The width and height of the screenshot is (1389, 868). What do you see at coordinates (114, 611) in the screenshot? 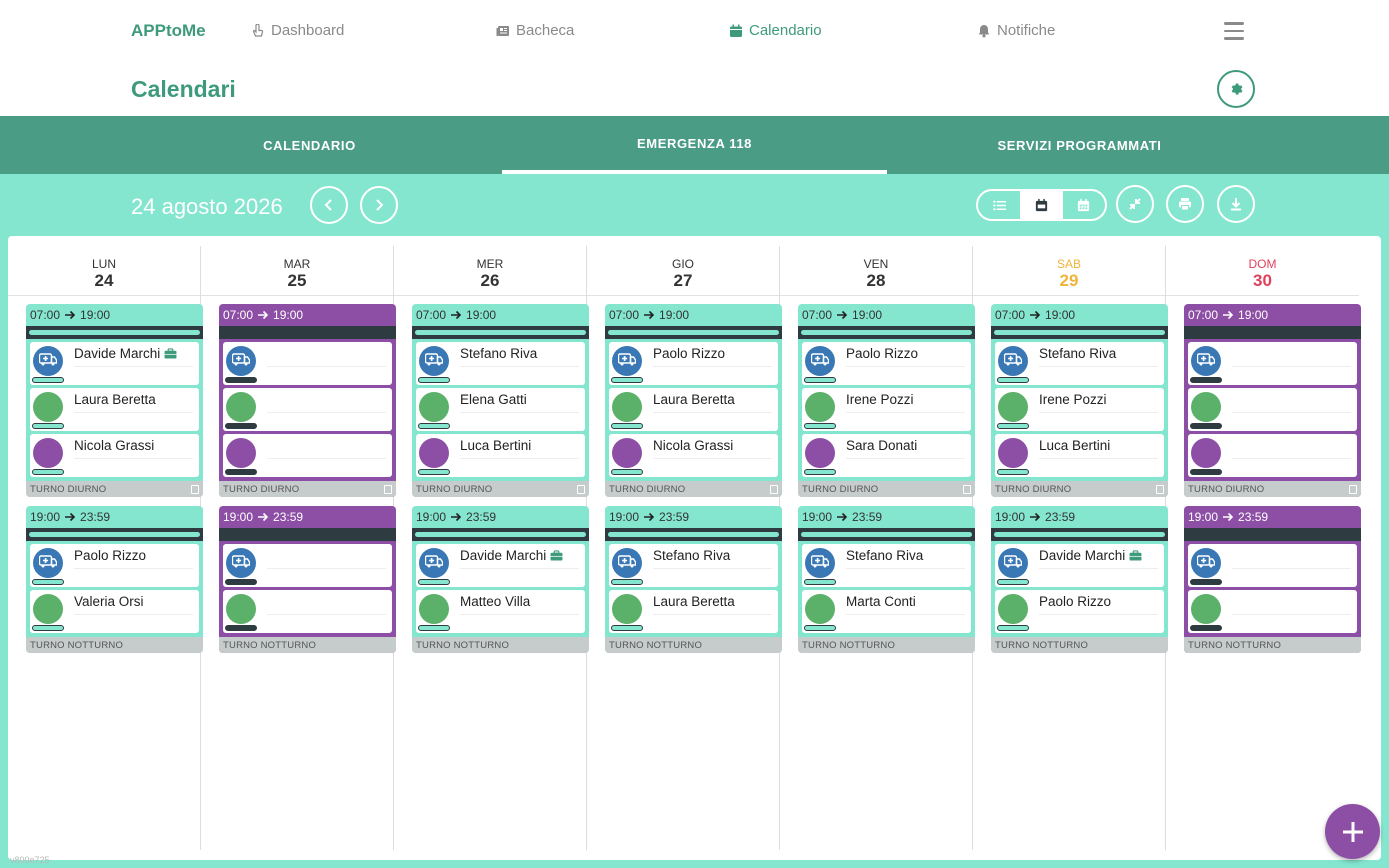
I see `shift-member: Valeria Orsi` at bounding box center [114, 611].